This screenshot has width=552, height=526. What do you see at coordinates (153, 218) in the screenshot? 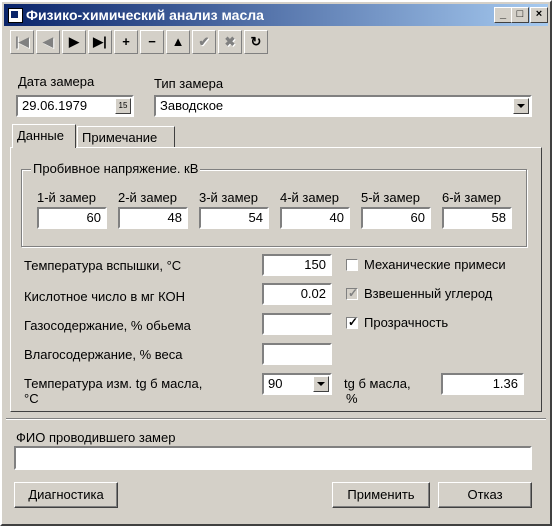
I see `measurement-2-field: 48` at bounding box center [153, 218].